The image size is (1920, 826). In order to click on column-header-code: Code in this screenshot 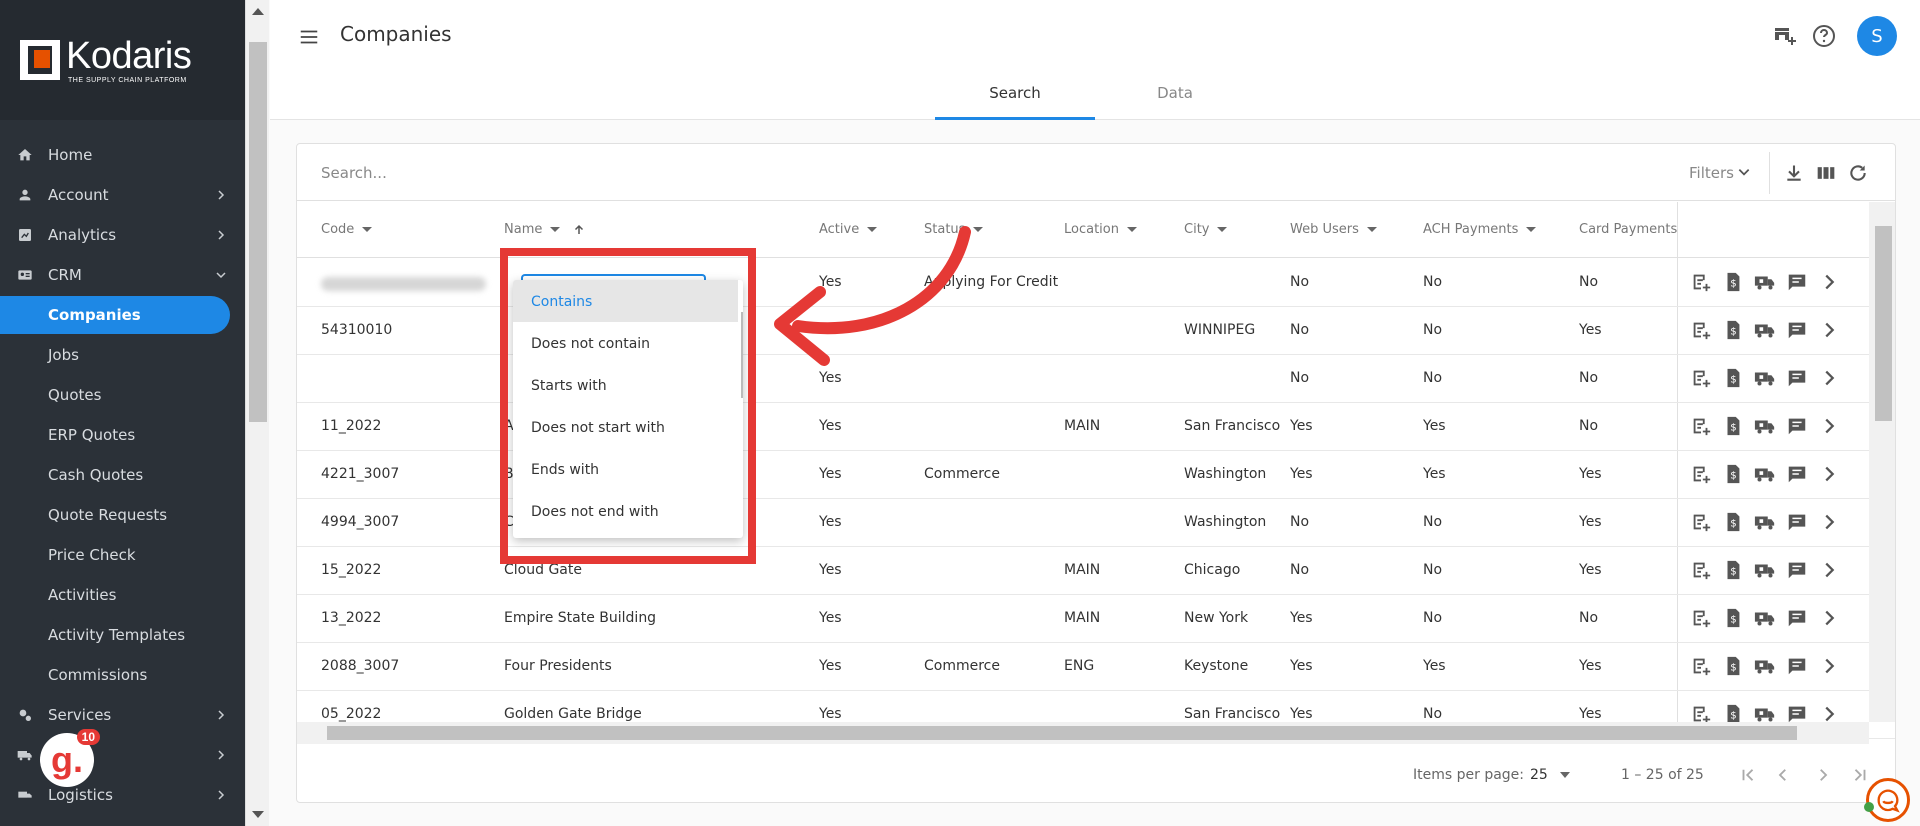, I will do `click(347, 229)`.